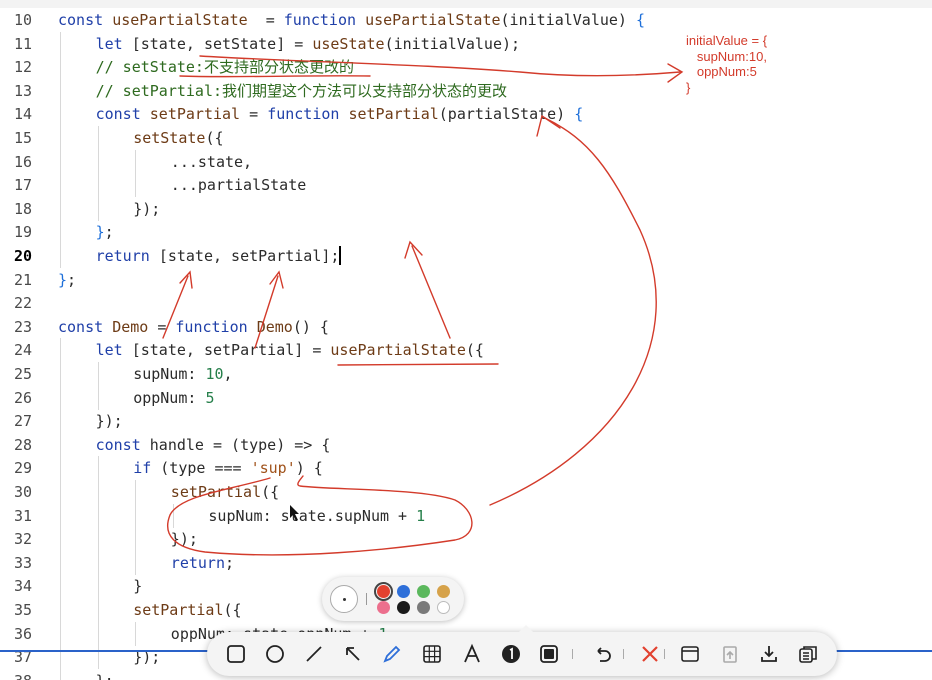 This screenshot has height=680, width=932. Describe the element at coordinates (22, 515) in the screenshot. I see `line-number: 31` at that location.